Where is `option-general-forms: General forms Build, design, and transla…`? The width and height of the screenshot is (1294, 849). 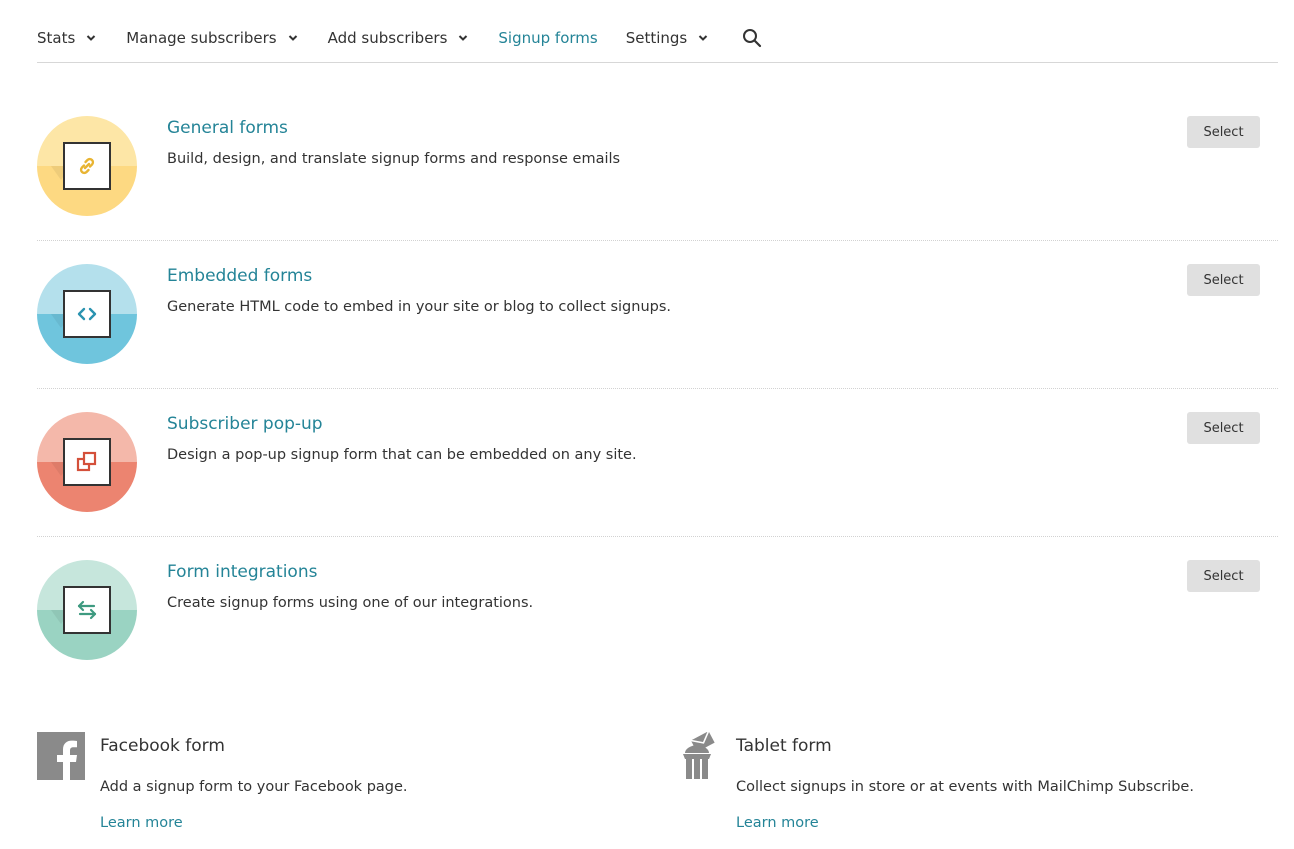 option-general-forms: General forms Build, design, and transla… is located at coordinates (657, 178).